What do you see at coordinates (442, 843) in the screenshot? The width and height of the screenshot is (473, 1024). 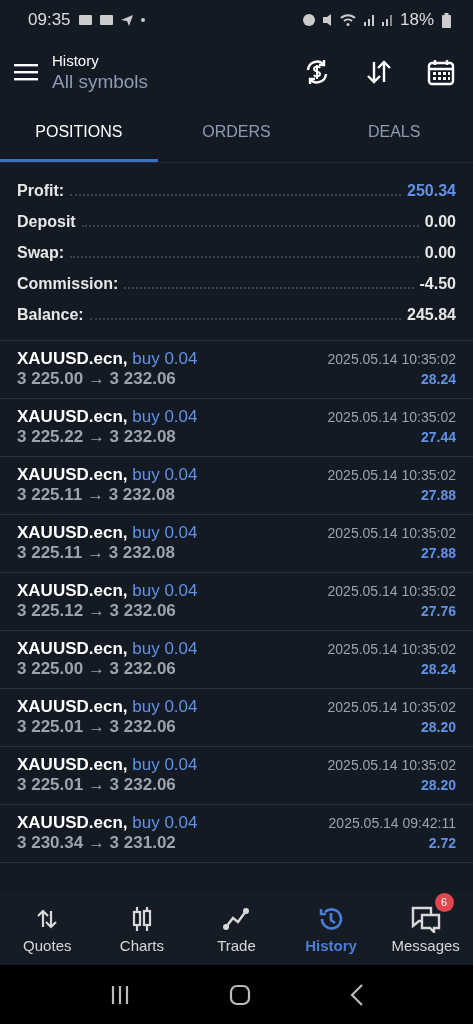 I see `position-profit: 2.72` at bounding box center [442, 843].